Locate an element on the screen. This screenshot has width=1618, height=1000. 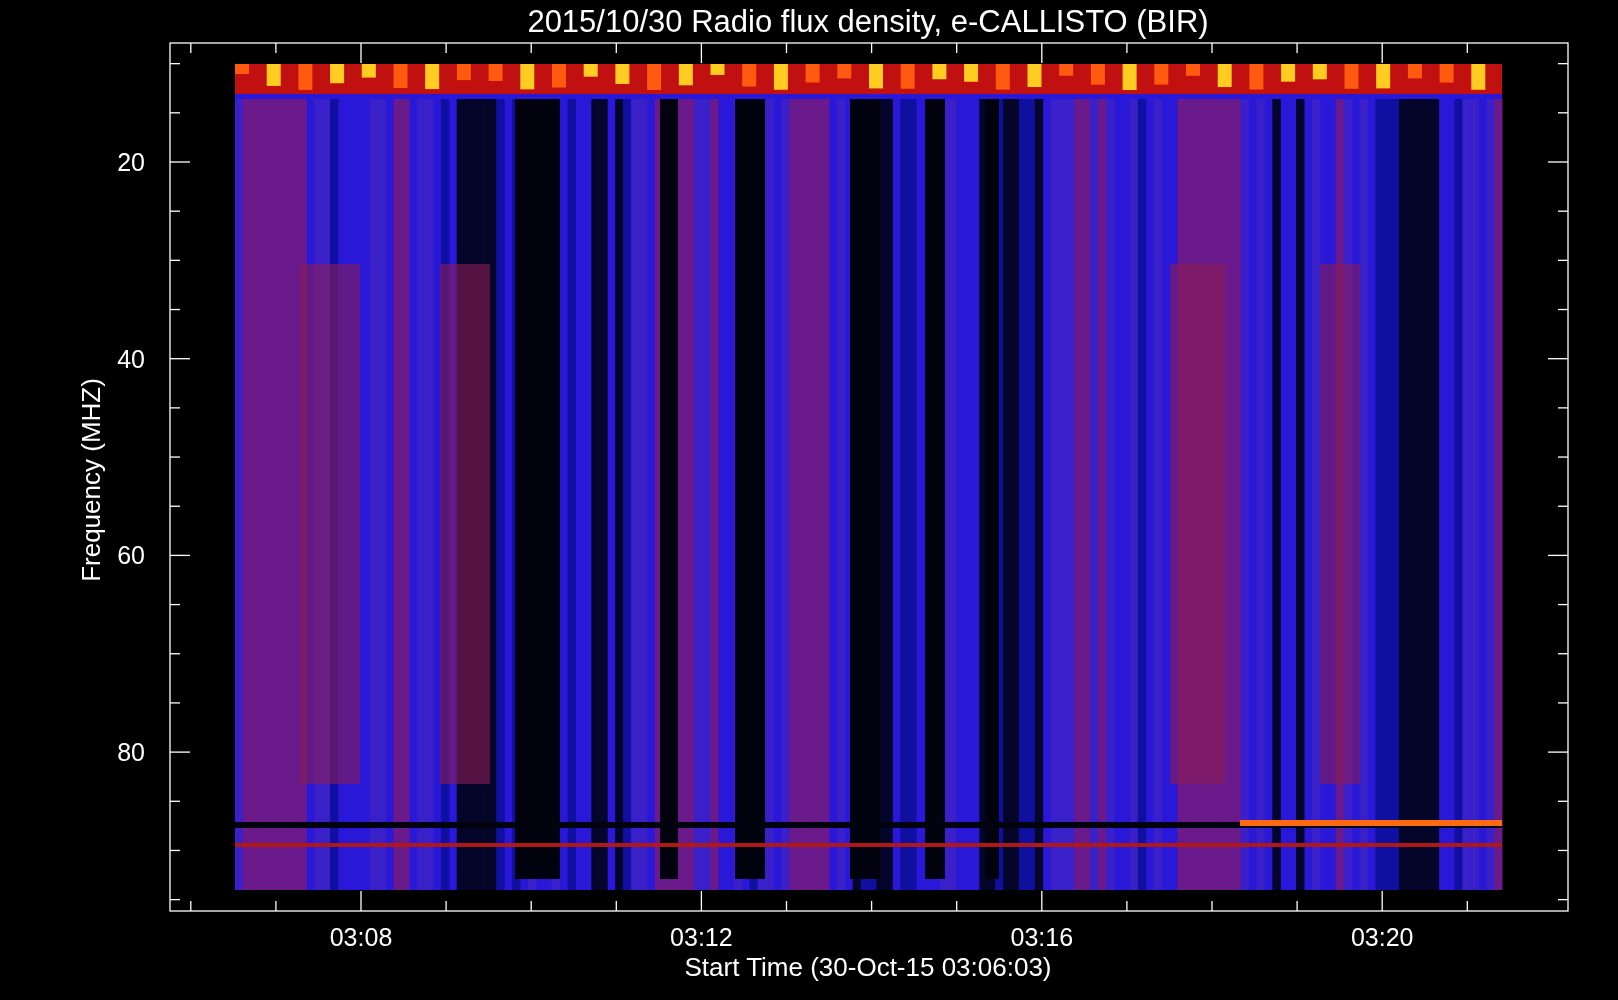
y-tick-label: 40 is located at coordinates (131, 358).